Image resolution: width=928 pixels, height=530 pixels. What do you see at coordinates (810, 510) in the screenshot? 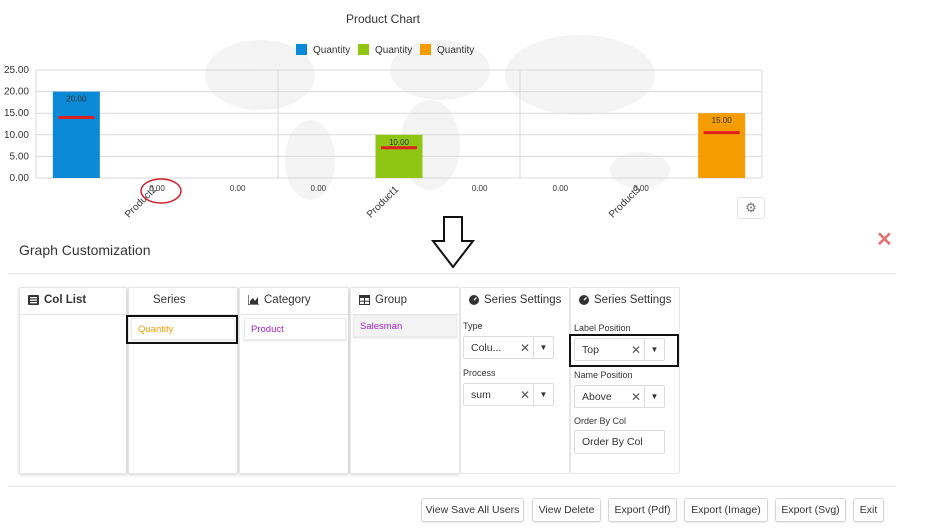
I see `export-svg-button: Export (Svg)` at bounding box center [810, 510].